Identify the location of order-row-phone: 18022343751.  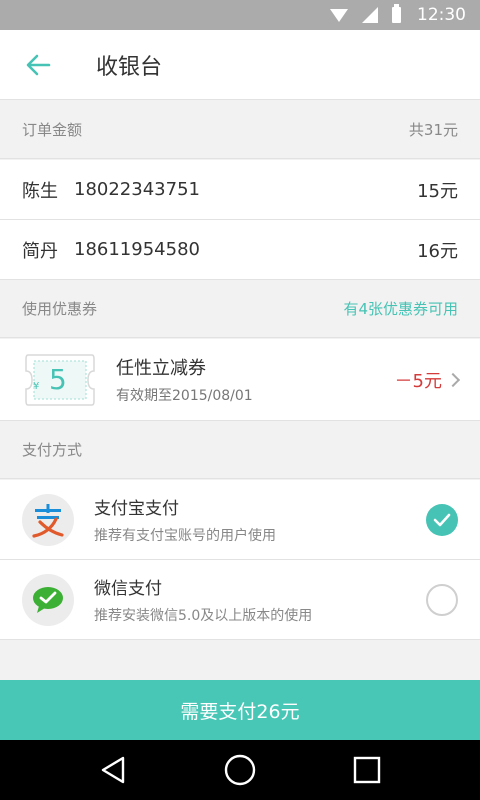
(137, 189).